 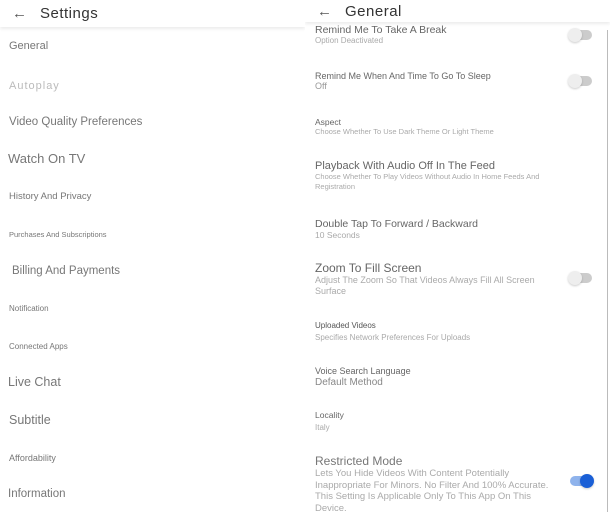 I want to click on setting-subtitle: Italy, so click(x=322, y=427).